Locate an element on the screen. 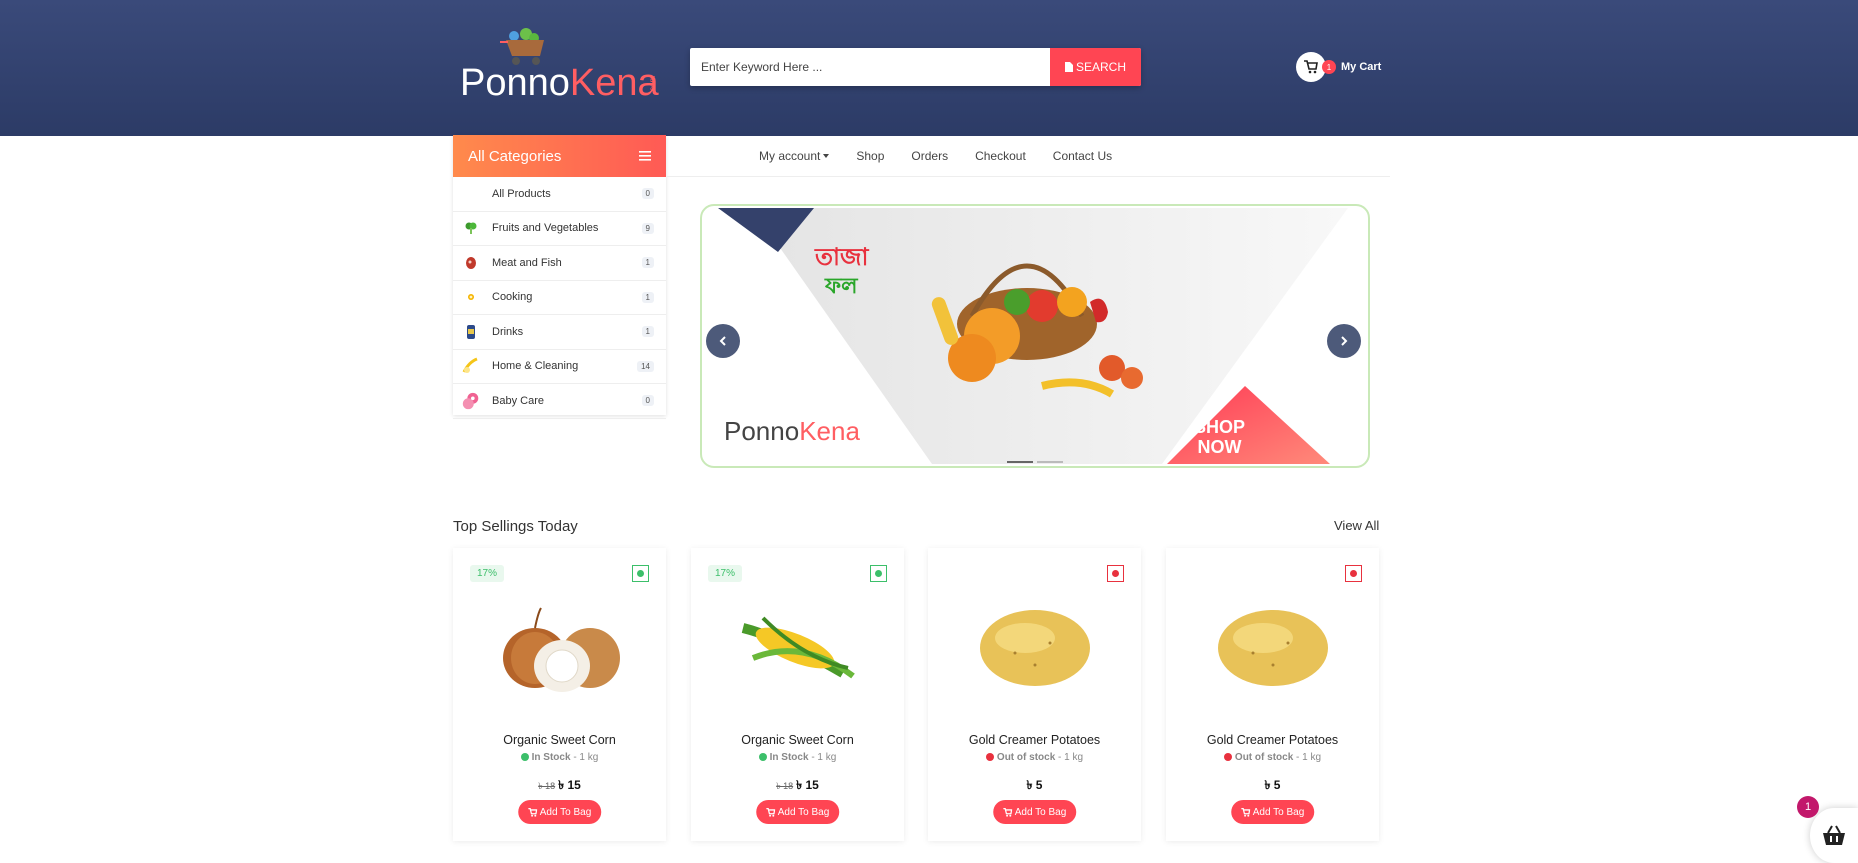 The width and height of the screenshot is (1858, 863). shopping-cart-icon is located at coordinates (1311, 67).